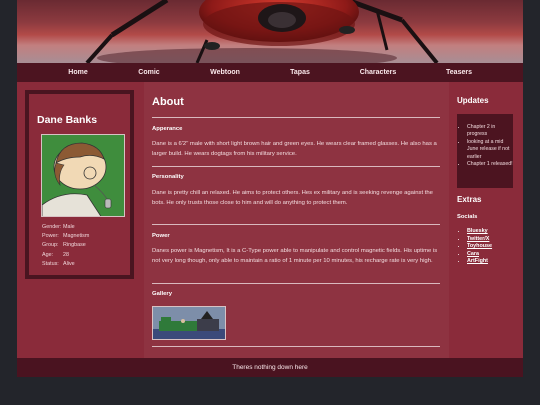 This screenshot has width=540, height=405. What do you see at coordinates (300, 72) in the screenshot?
I see `nav-item-tapas: Tapas` at bounding box center [300, 72].